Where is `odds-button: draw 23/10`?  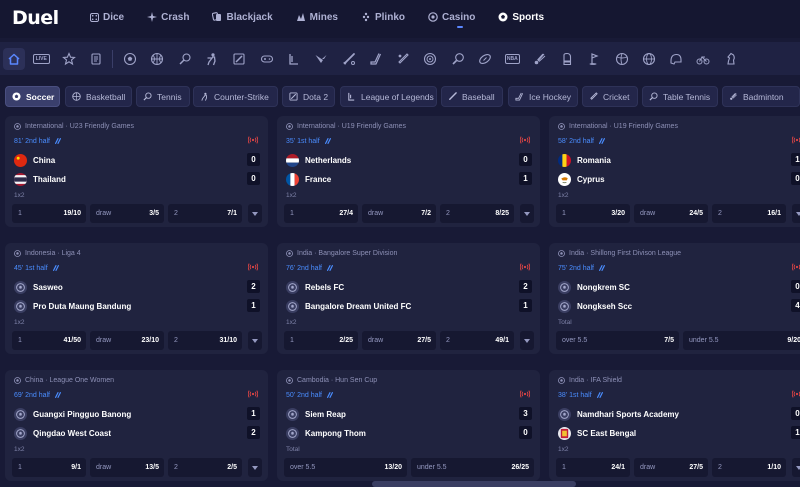
odds-button: draw 23/10 is located at coordinates (127, 340).